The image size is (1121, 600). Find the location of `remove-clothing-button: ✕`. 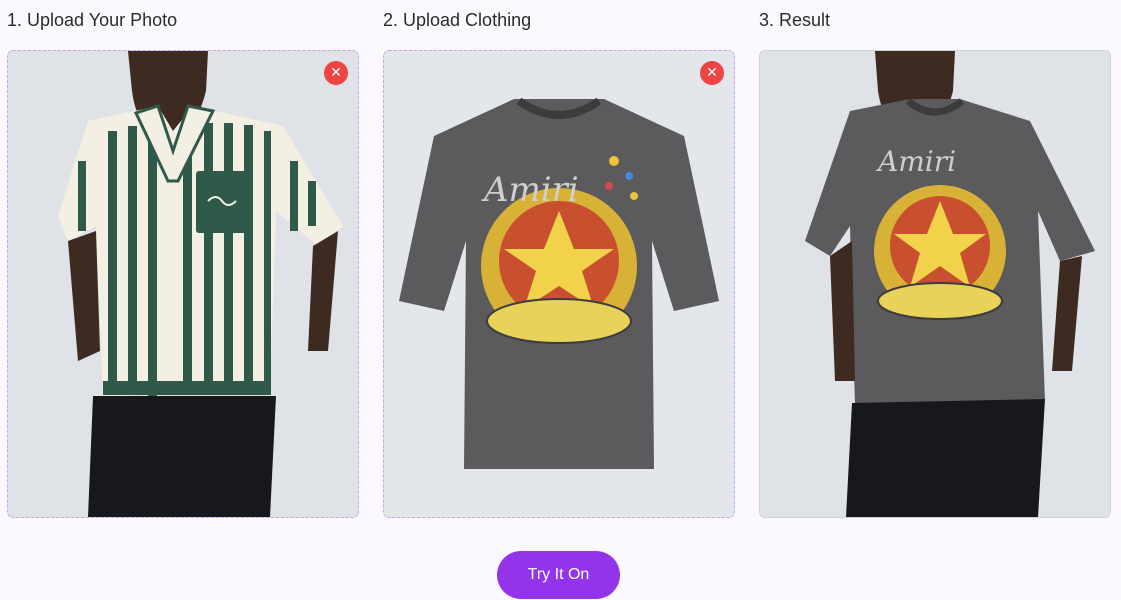

remove-clothing-button: ✕ is located at coordinates (712, 73).